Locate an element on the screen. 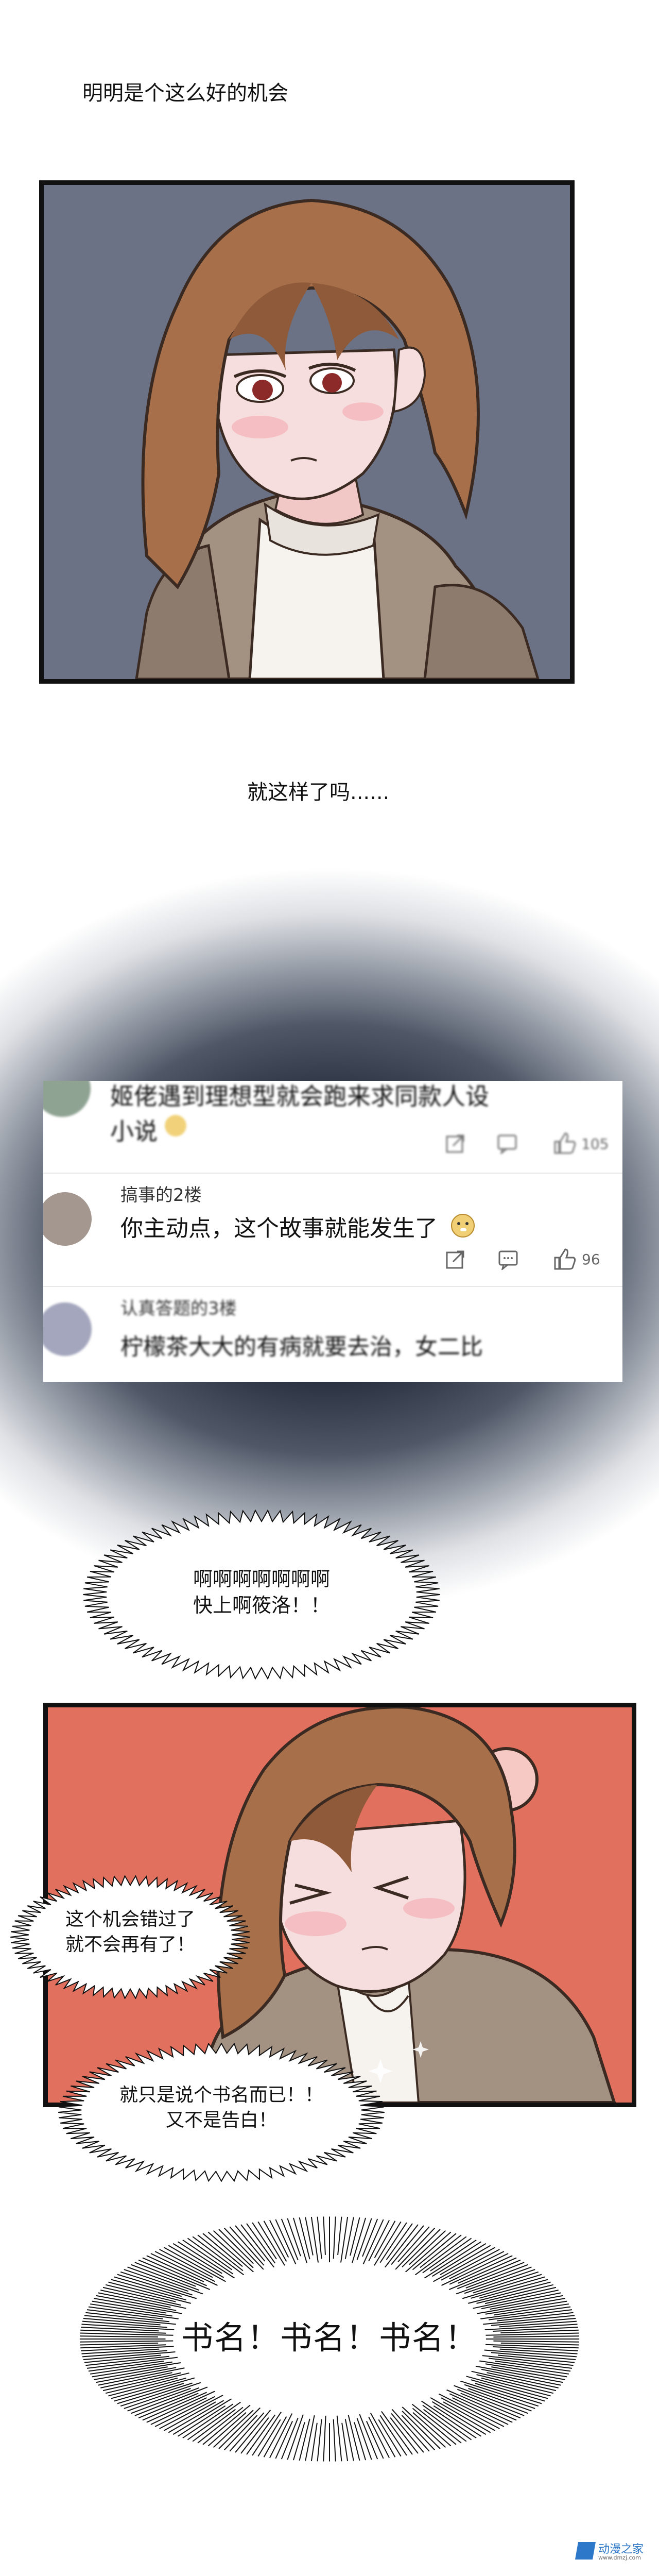  just-title-speech-bubble: 就只是说个书名而已！！ 又不是告白！ is located at coordinates (222, 2112).